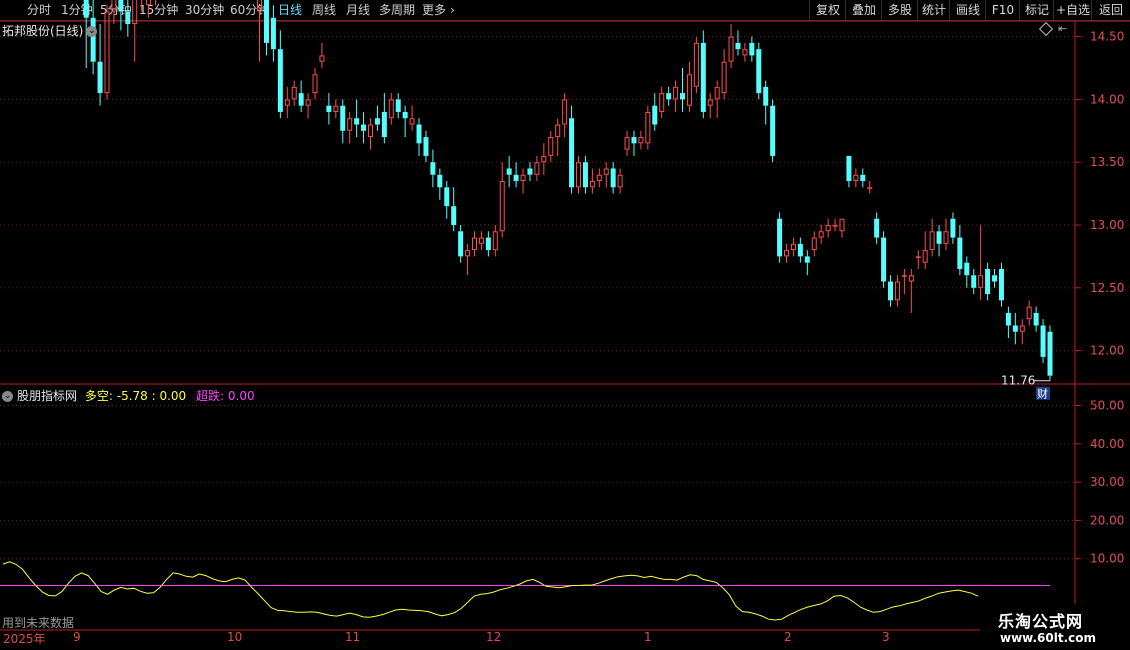 The image size is (1130, 650). I want to click on indicator-tick-label: 10.00, so click(1107, 559).